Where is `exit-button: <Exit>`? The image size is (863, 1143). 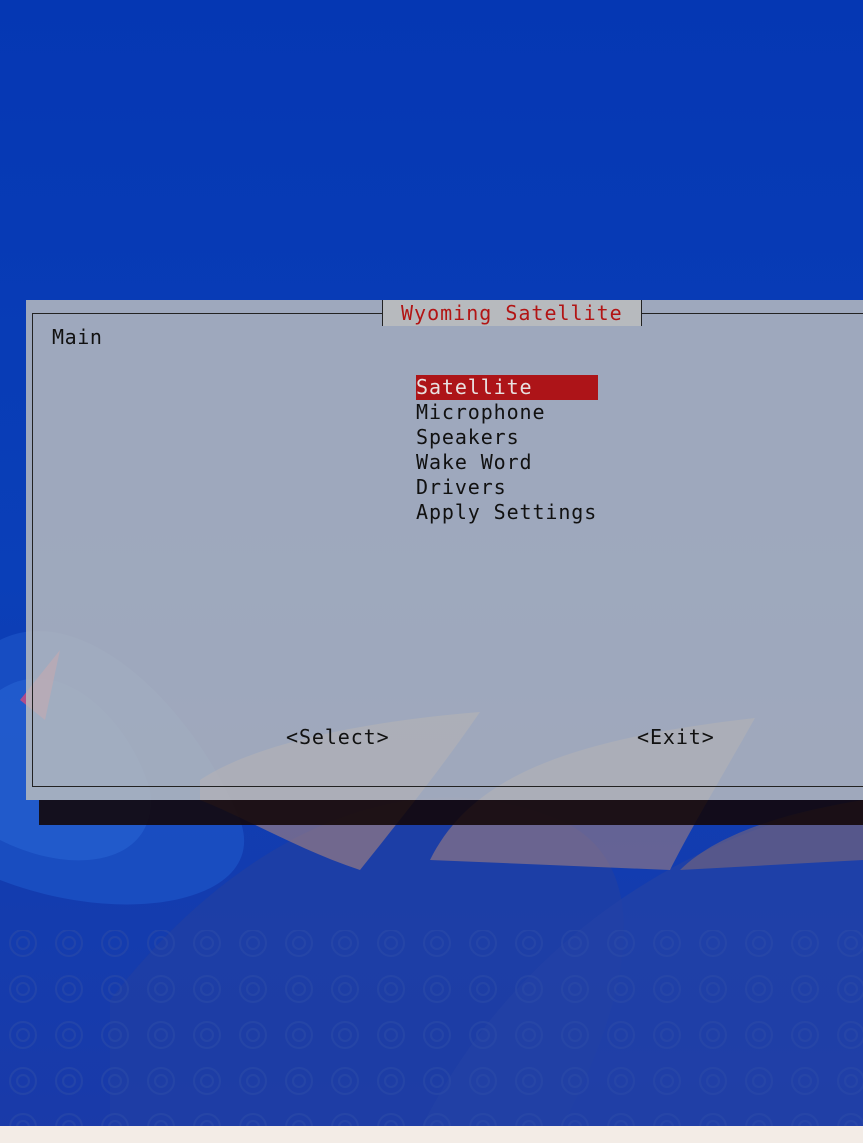 exit-button: <Exit> is located at coordinates (676, 737).